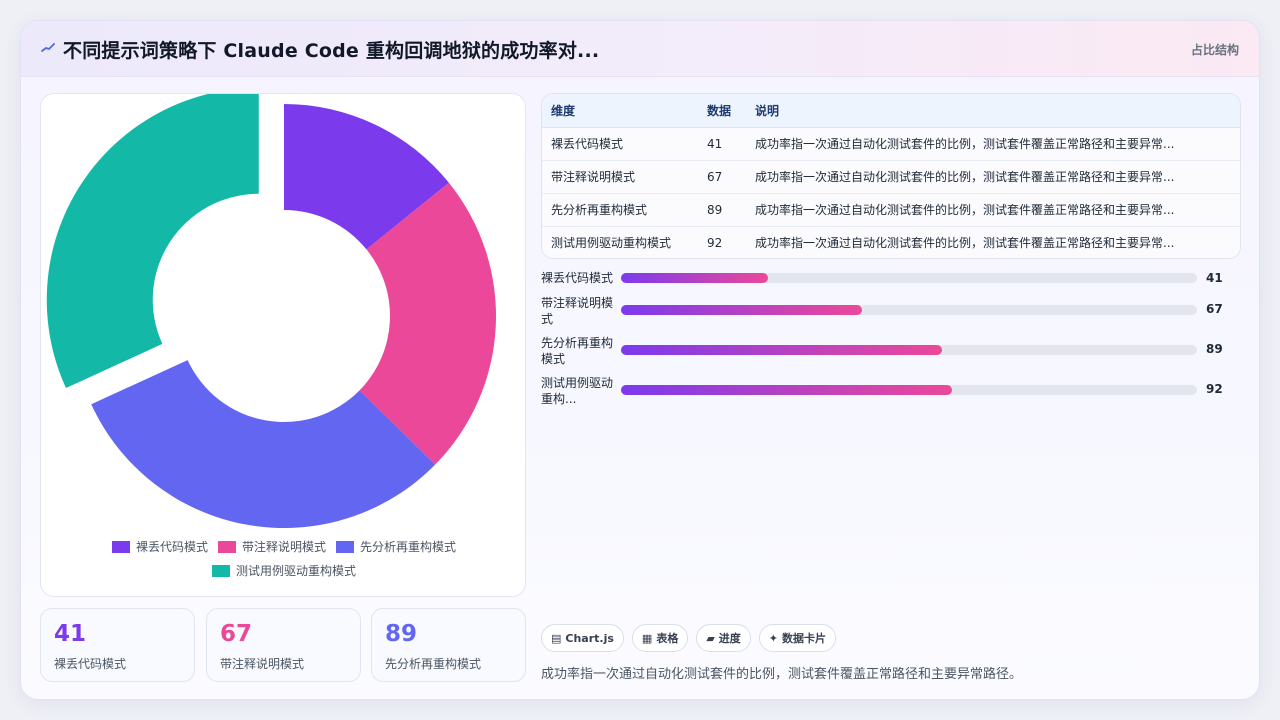 The height and width of the screenshot is (720, 1280). Describe the element at coordinates (556, 638) in the screenshot. I see `chart-icon: ▤` at that location.